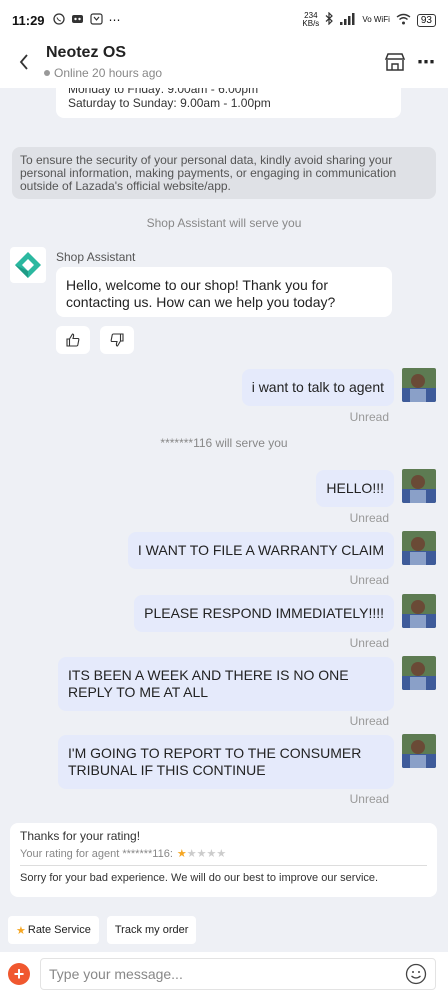 This screenshot has height=996, width=448. What do you see at coordinates (260, 550) in the screenshot?
I see `user-message-bubble: I WANT TO FILE A WARRANTY CLAIM` at bounding box center [260, 550].